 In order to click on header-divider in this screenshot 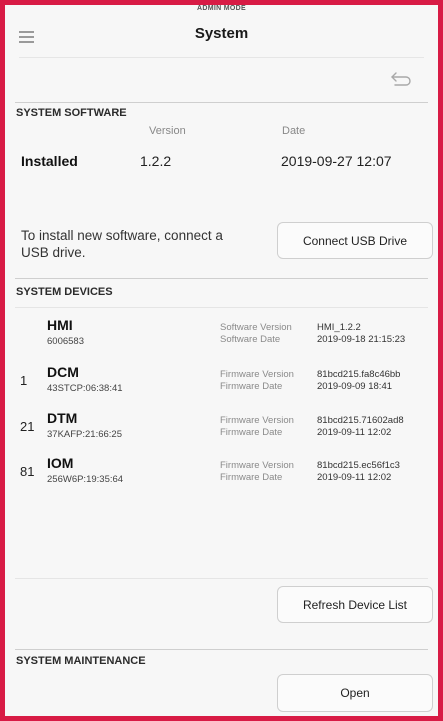, I will do `click(221, 57)`.